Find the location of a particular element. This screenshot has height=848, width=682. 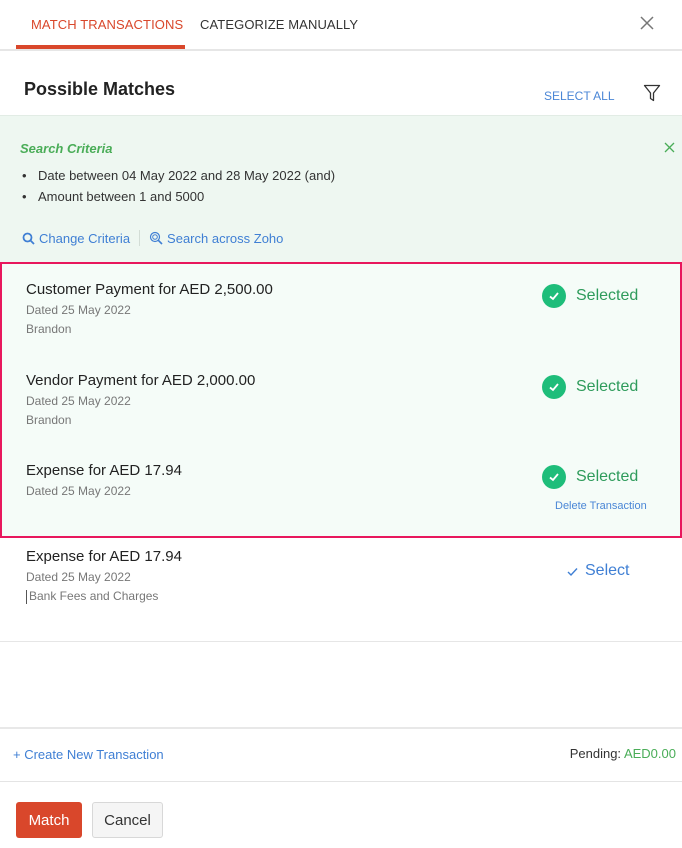

select-all-button: SELECT ALL is located at coordinates (579, 96).